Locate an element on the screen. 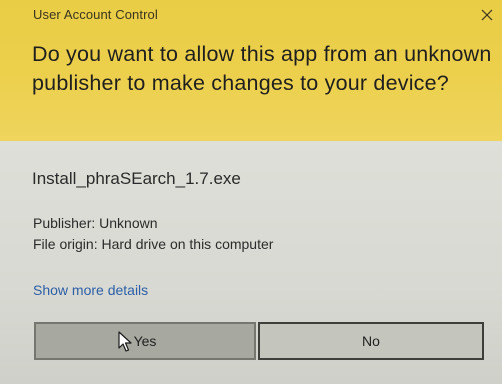 This screenshot has width=502, height=384. no-button-label: No is located at coordinates (371, 341).